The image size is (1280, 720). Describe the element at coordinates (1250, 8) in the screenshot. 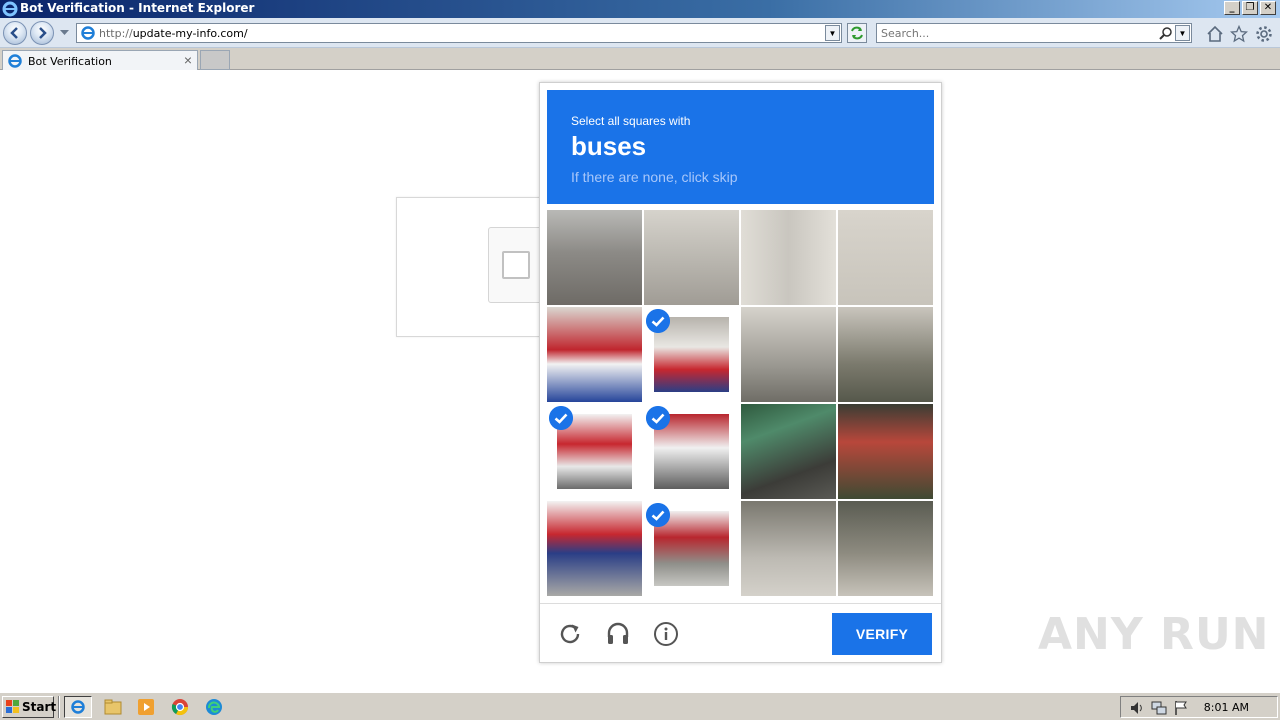

I see `restore-button: ❐` at that location.